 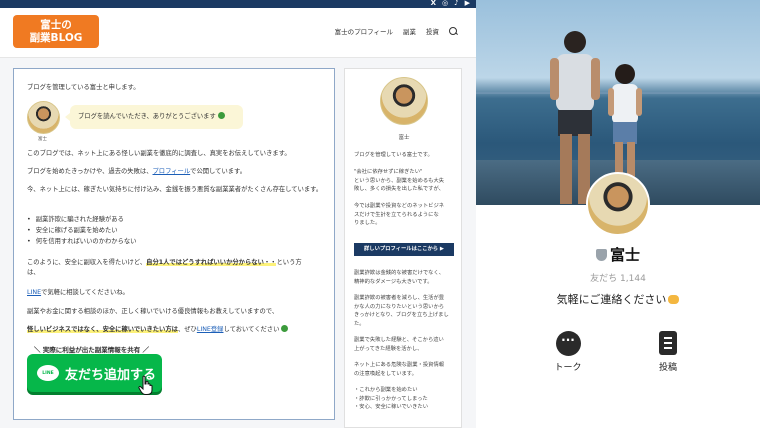 I want to click on status-text: 気軽にご連絡ください, so click(x=611, y=299).